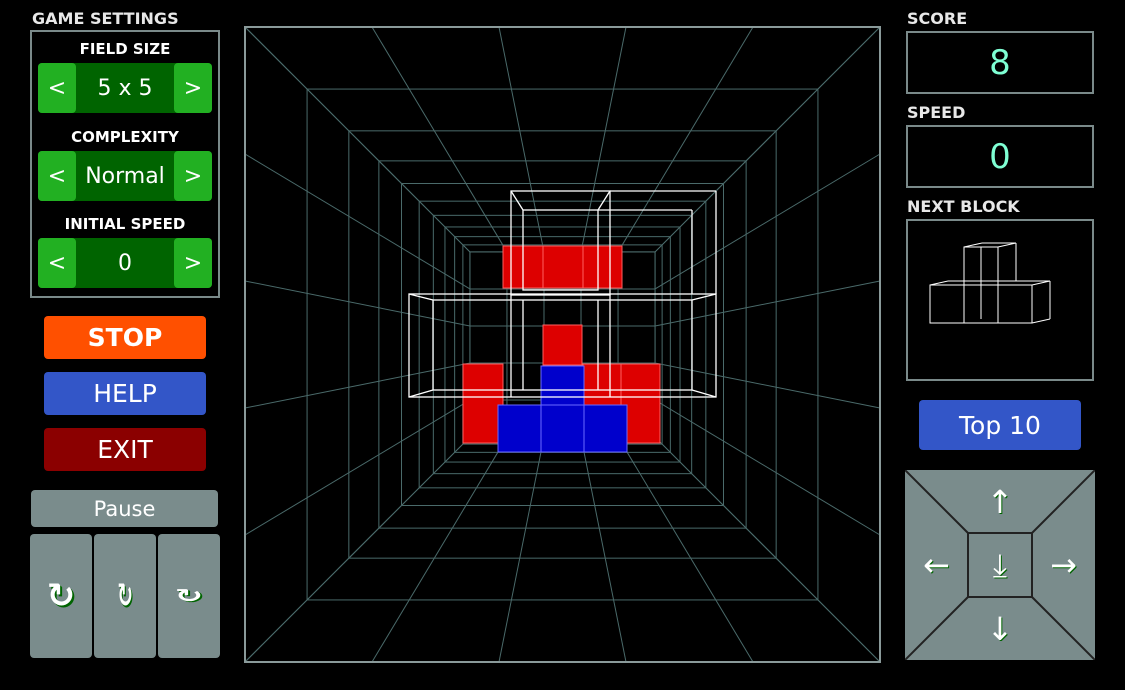  What do you see at coordinates (1000, 501) in the screenshot?
I see `move-up-button: ↑` at bounding box center [1000, 501].